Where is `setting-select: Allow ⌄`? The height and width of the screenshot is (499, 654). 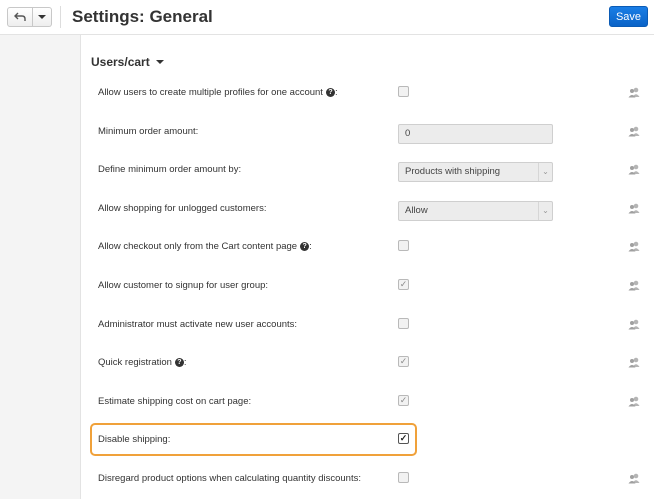
setting-select: Allow ⌄ is located at coordinates (475, 210).